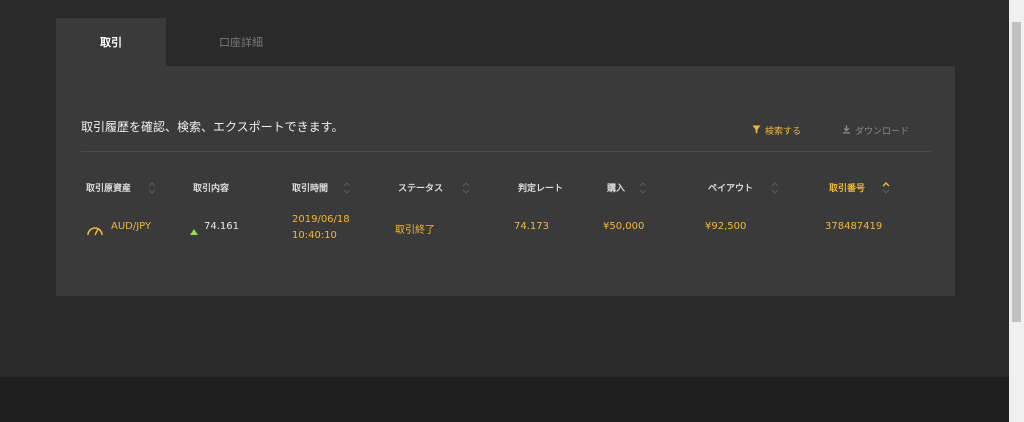 This screenshot has height=422, width=1024. Describe the element at coordinates (504, 399) in the screenshot. I see `footer-band` at that location.